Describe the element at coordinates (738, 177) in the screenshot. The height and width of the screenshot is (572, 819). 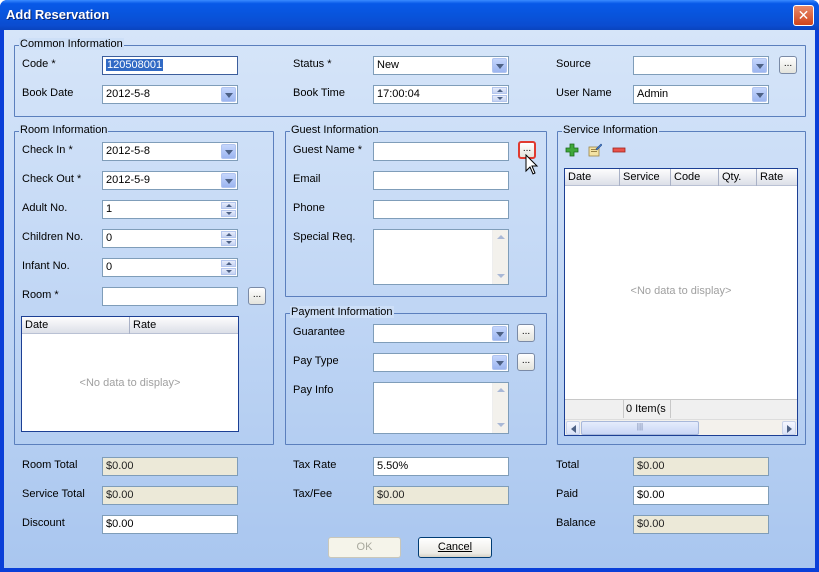
I see `service-grid-col-qty: Qty.` at that location.